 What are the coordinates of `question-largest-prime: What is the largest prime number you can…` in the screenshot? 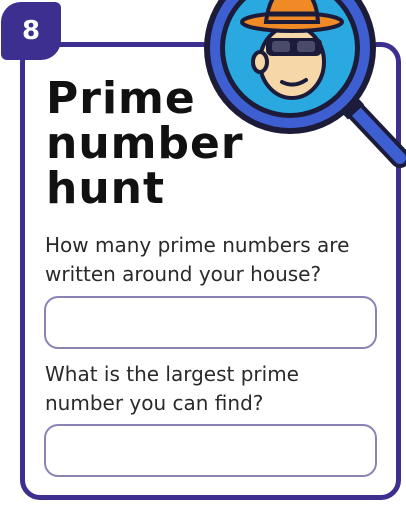 It's located at (172, 388).